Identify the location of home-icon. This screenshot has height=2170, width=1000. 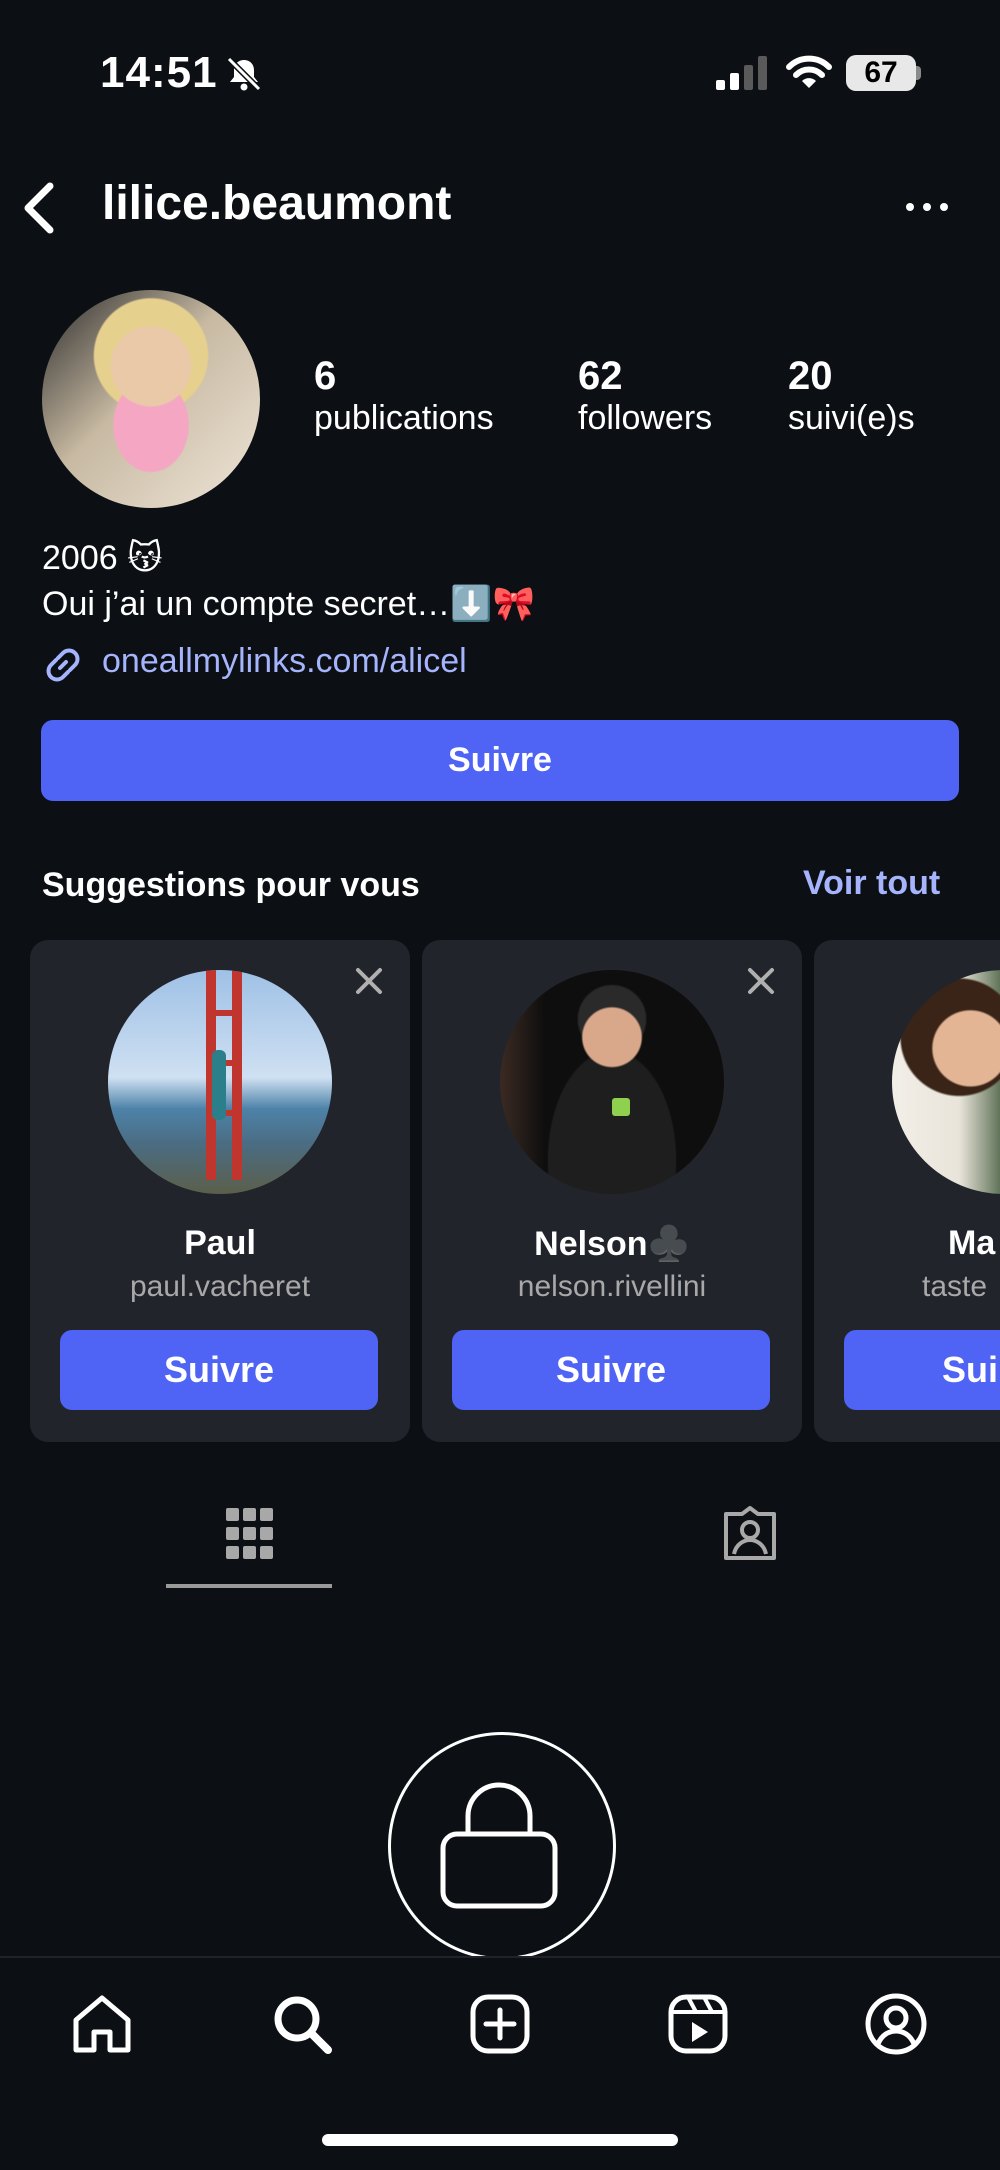
(102, 2024).